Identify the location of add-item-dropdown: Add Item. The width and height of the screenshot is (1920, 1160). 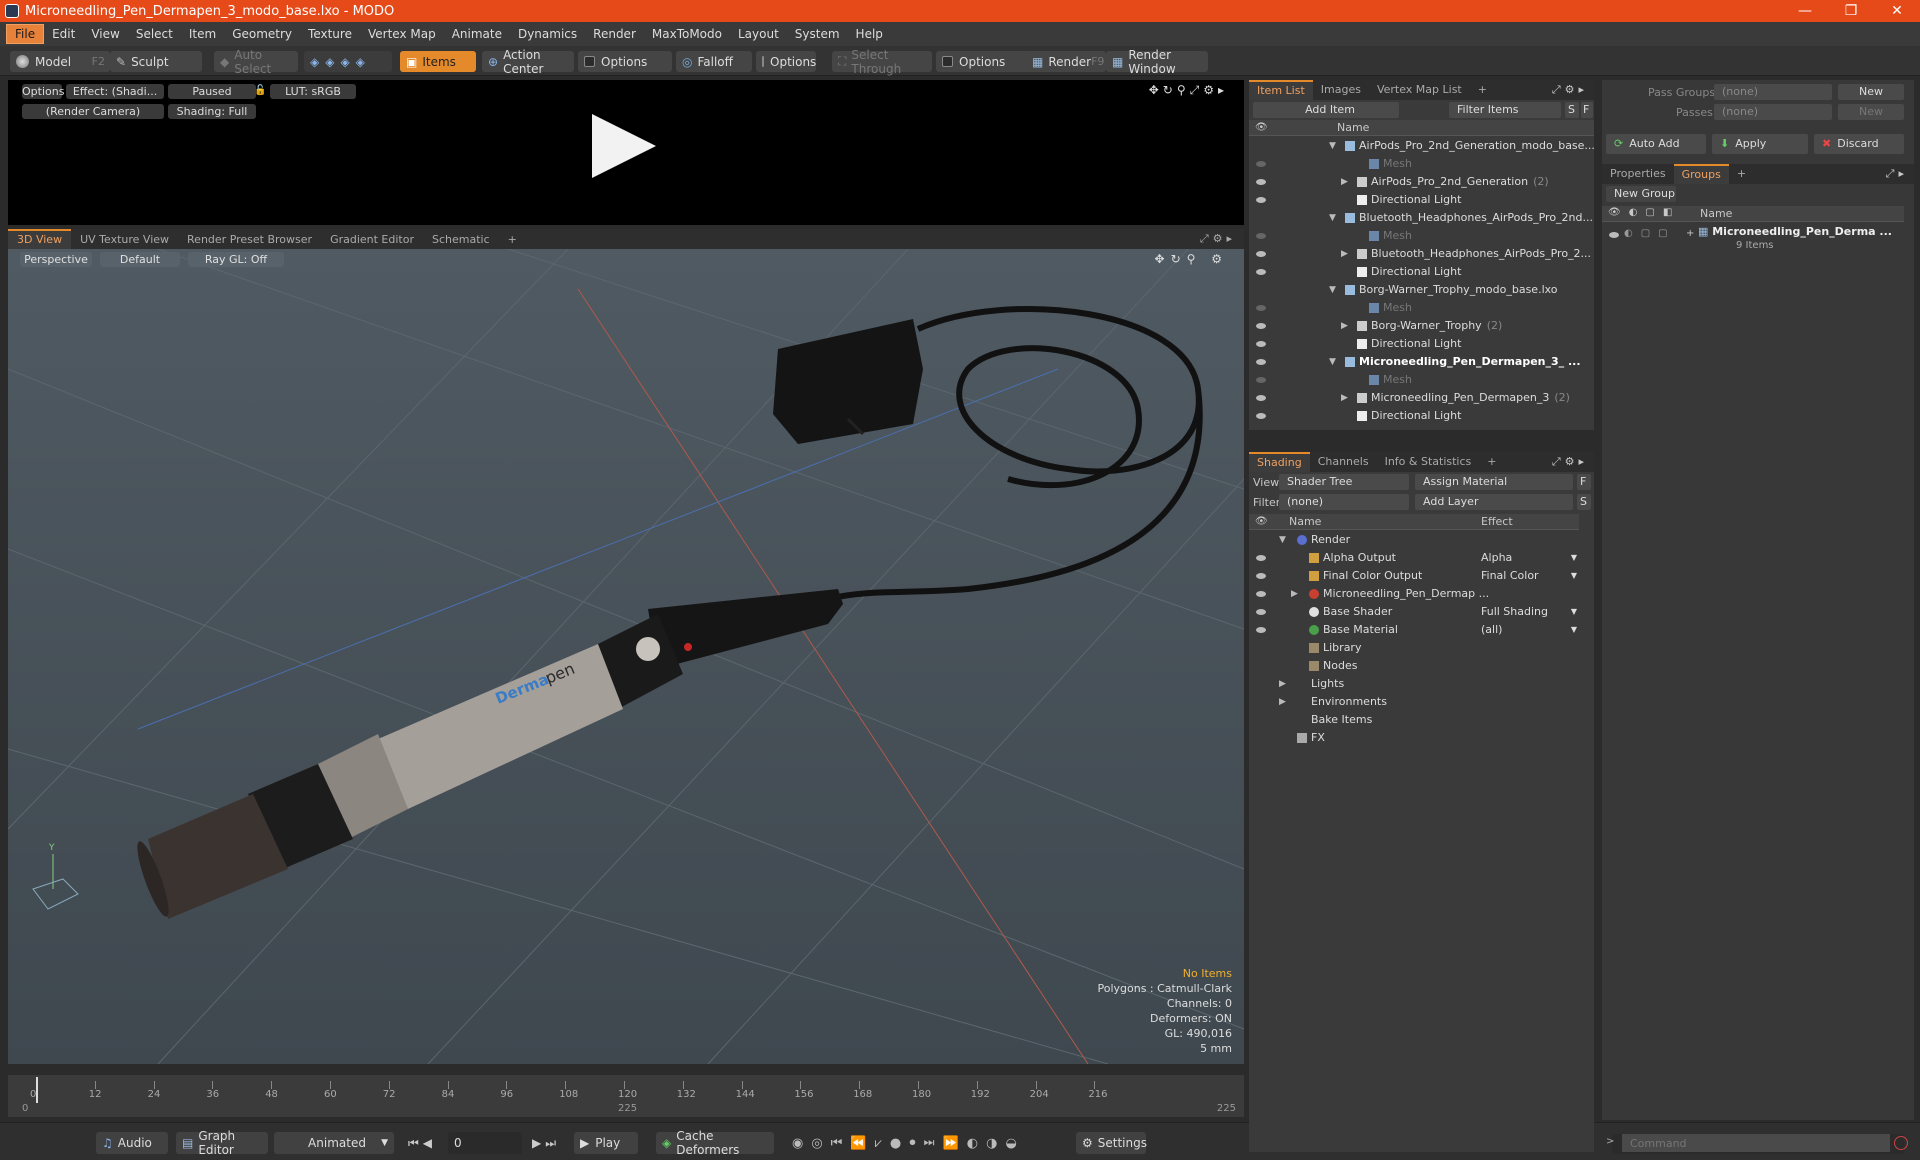
(1326, 110).